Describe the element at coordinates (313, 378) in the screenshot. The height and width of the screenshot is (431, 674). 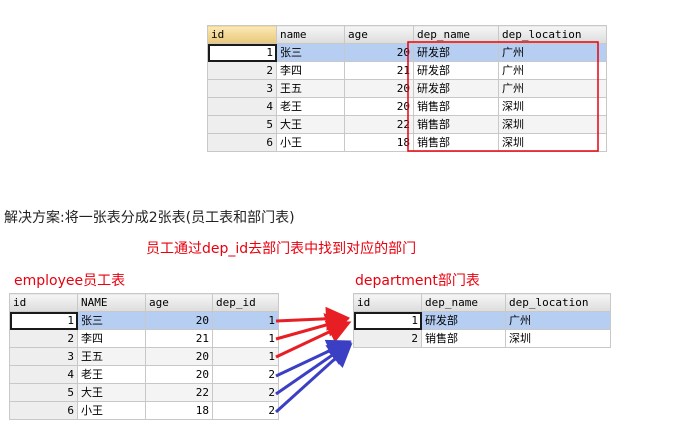
I see `arrow-blue` at that location.